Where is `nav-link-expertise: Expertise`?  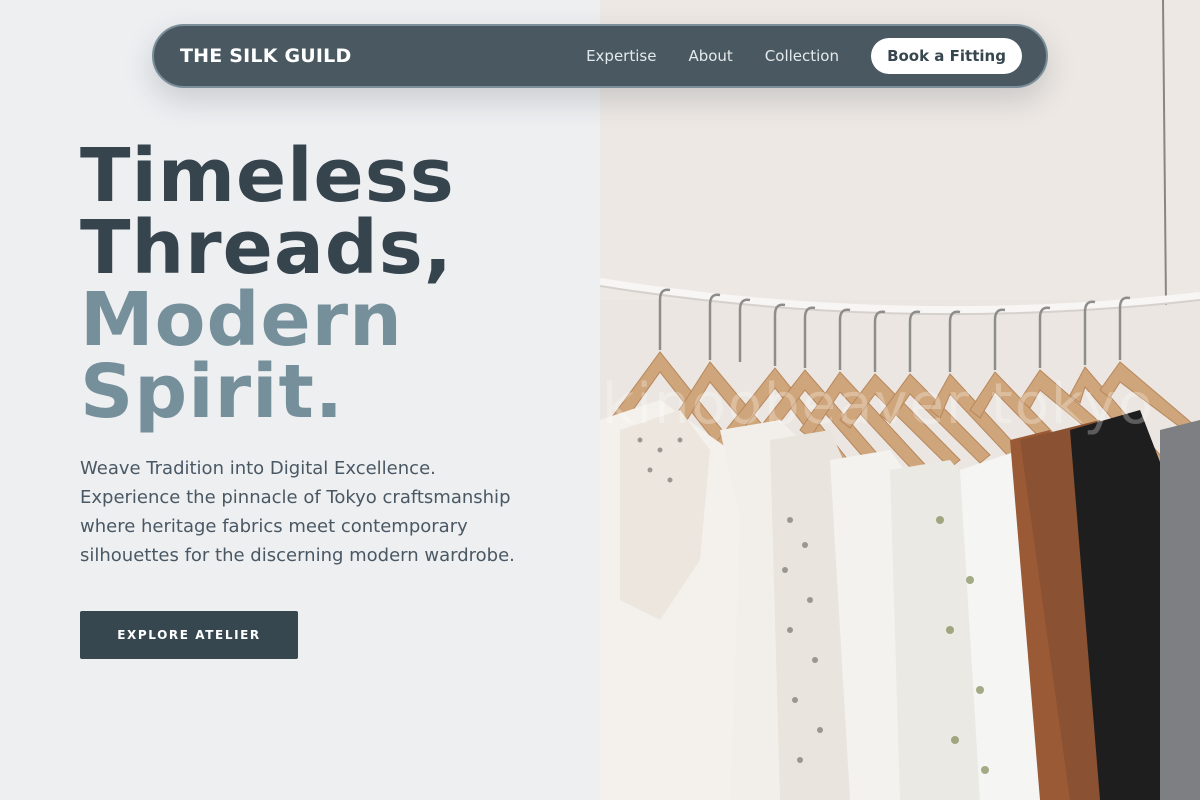 nav-link-expertise: Expertise is located at coordinates (621, 56).